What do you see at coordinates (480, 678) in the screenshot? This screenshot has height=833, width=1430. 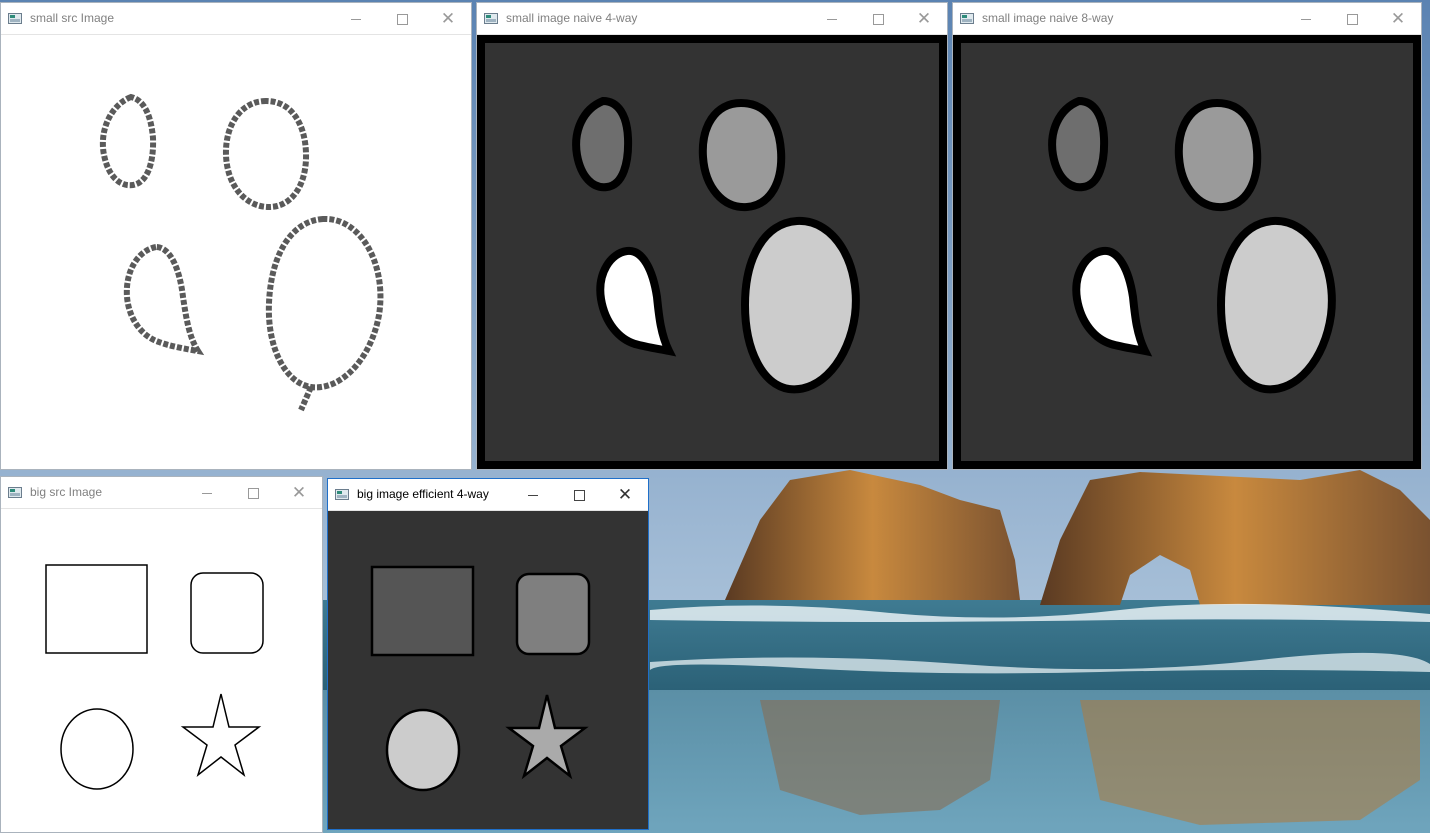 I see `efficient-4-way-labels` at bounding box center [480, 678].